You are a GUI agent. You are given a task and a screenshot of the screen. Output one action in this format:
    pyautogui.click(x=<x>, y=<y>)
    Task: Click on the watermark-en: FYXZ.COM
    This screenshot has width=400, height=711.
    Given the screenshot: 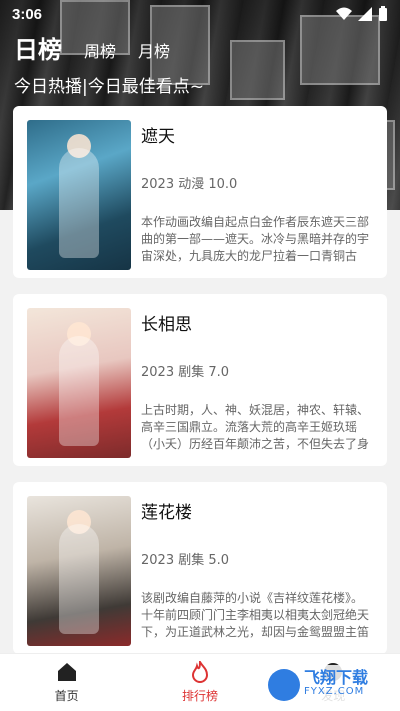 What is the action you would take?
    pyautogui.click(x=334, y=691)
    